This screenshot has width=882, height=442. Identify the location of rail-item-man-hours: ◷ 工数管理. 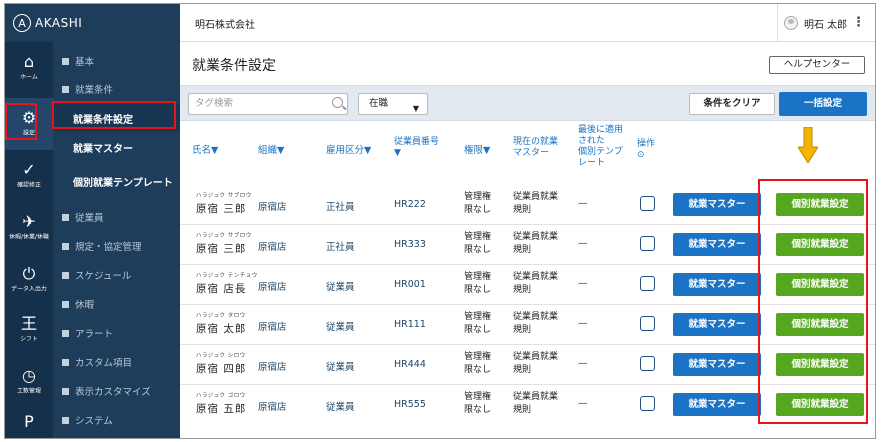
(29, 382).